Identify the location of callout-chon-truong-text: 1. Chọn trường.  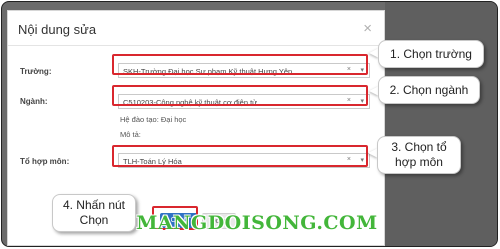
(431, 53).